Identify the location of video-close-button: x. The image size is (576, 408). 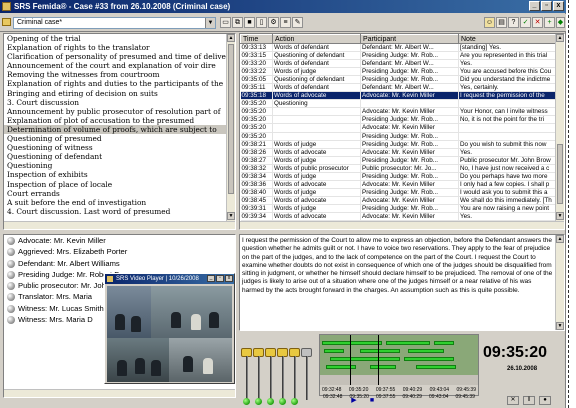
(229, 278).